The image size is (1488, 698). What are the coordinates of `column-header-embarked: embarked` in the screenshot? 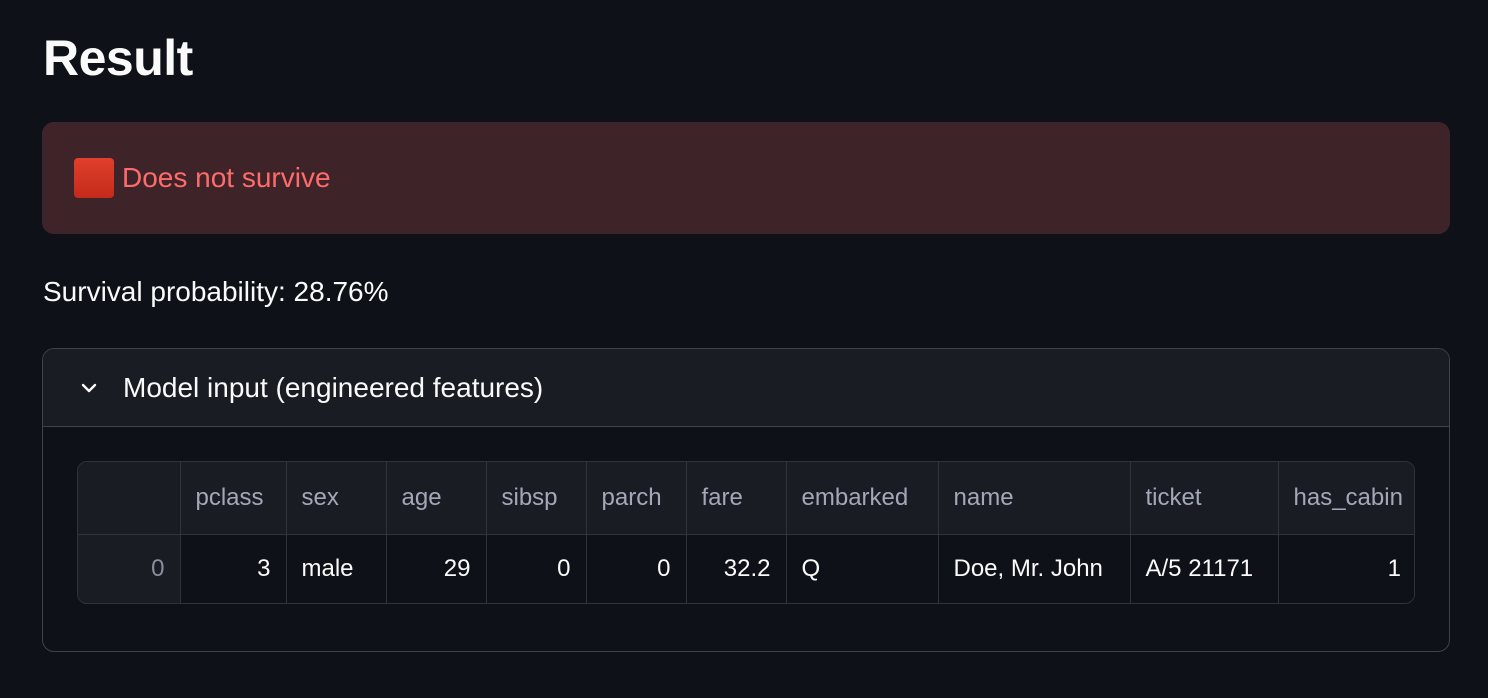 It's located at (862, 498).